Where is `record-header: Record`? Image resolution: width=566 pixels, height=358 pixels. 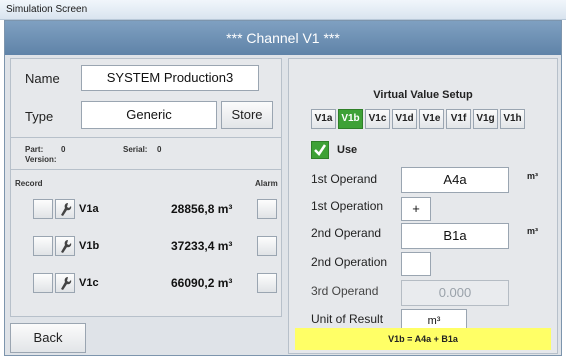 record-header: Record is located at coordinates (29, 183).